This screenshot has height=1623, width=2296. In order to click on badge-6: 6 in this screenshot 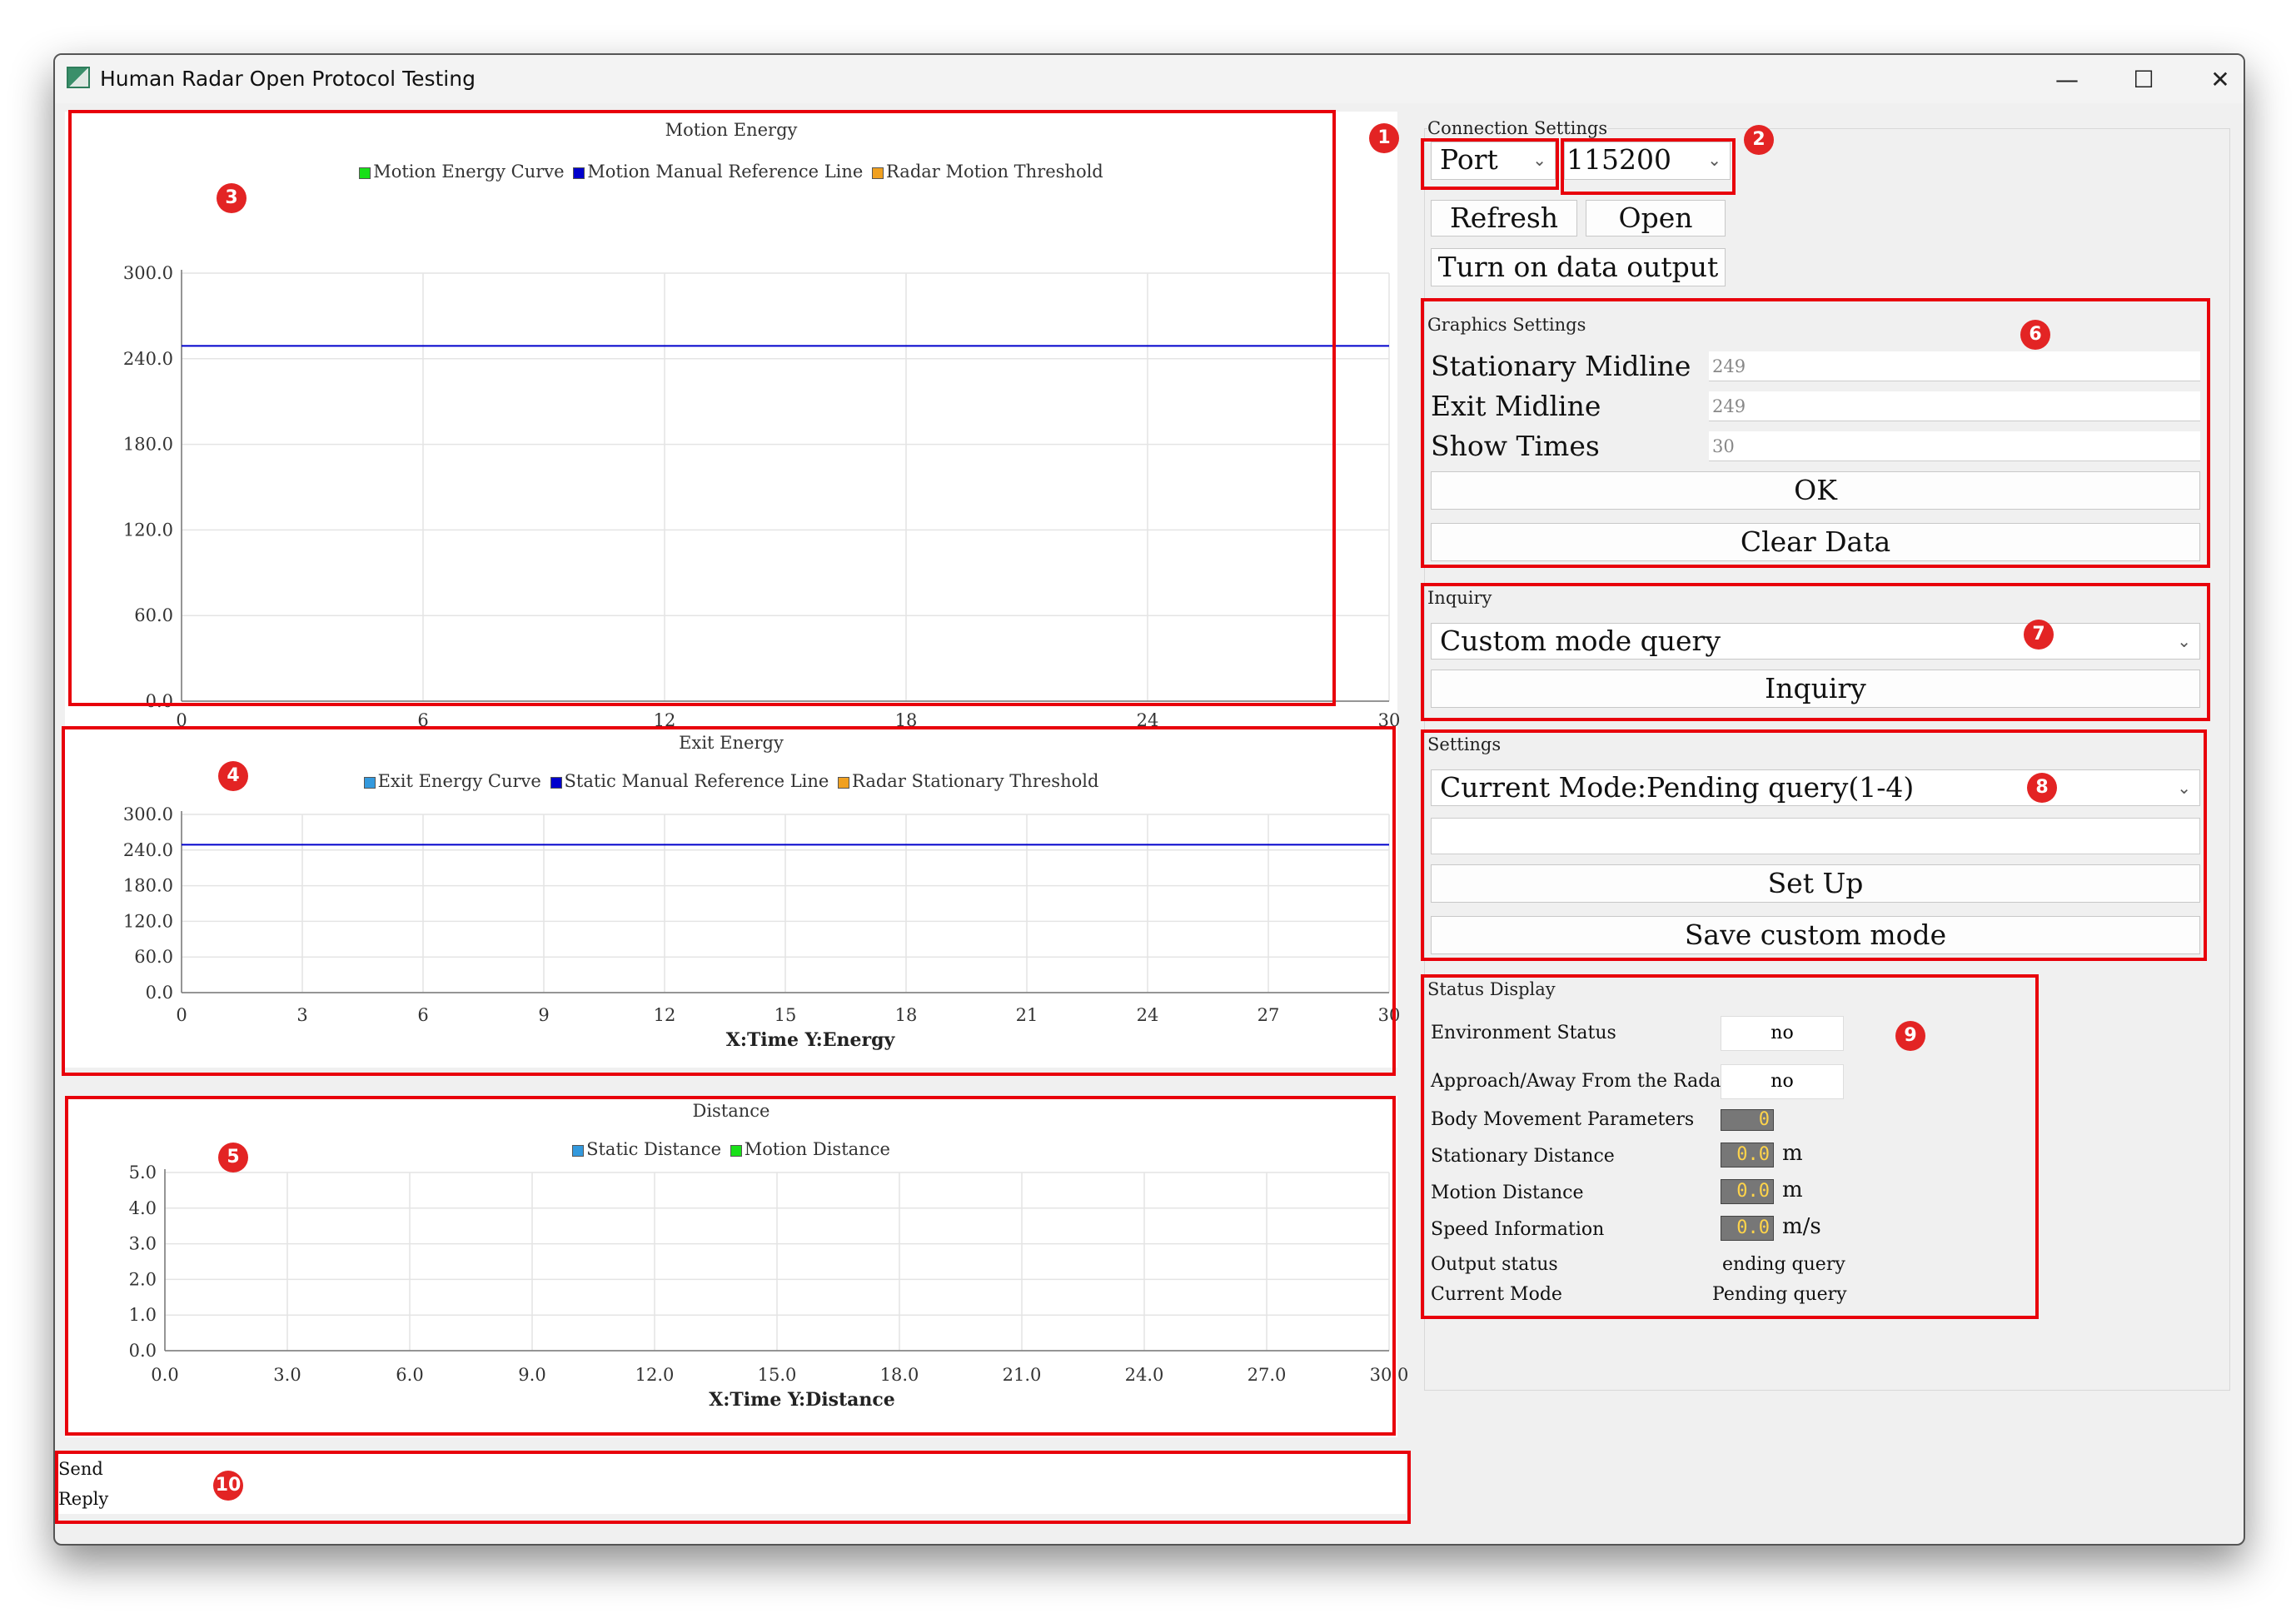, I will do `click(2035, 335)`.